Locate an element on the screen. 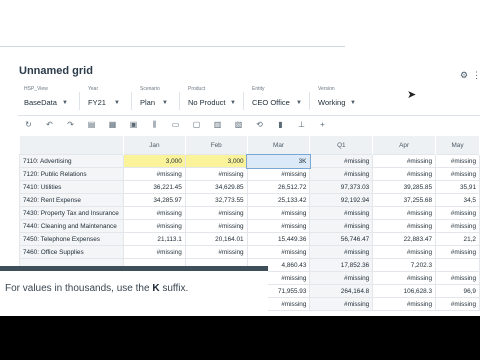 Image resolution: width=480 pixels, height=360 pixels. grid-cell: 21,2 is located at coordinates (457, 239).